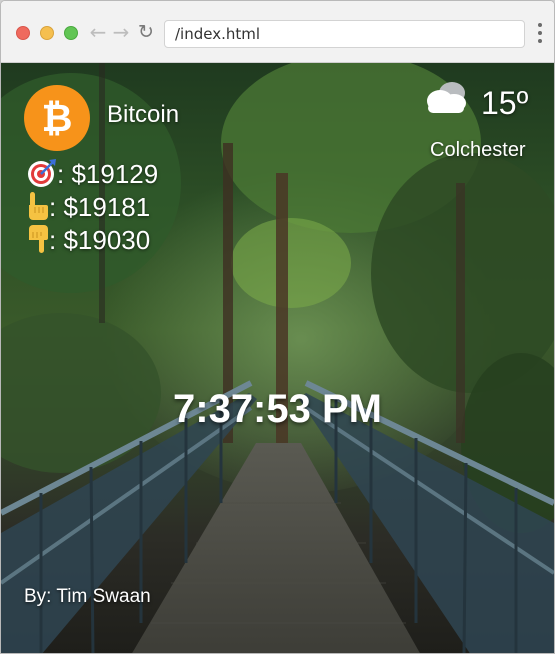 This screenshot has height=654, width=555. Describe the element at coordinates (100, 240) in the screenshot. I see `low-price: : $19030` at that location.